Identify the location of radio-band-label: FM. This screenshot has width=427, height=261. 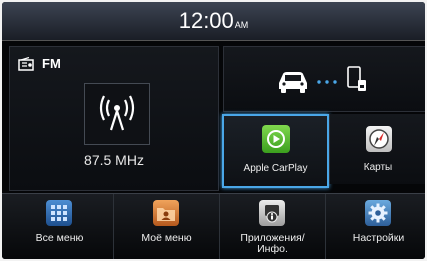
(51, 63).